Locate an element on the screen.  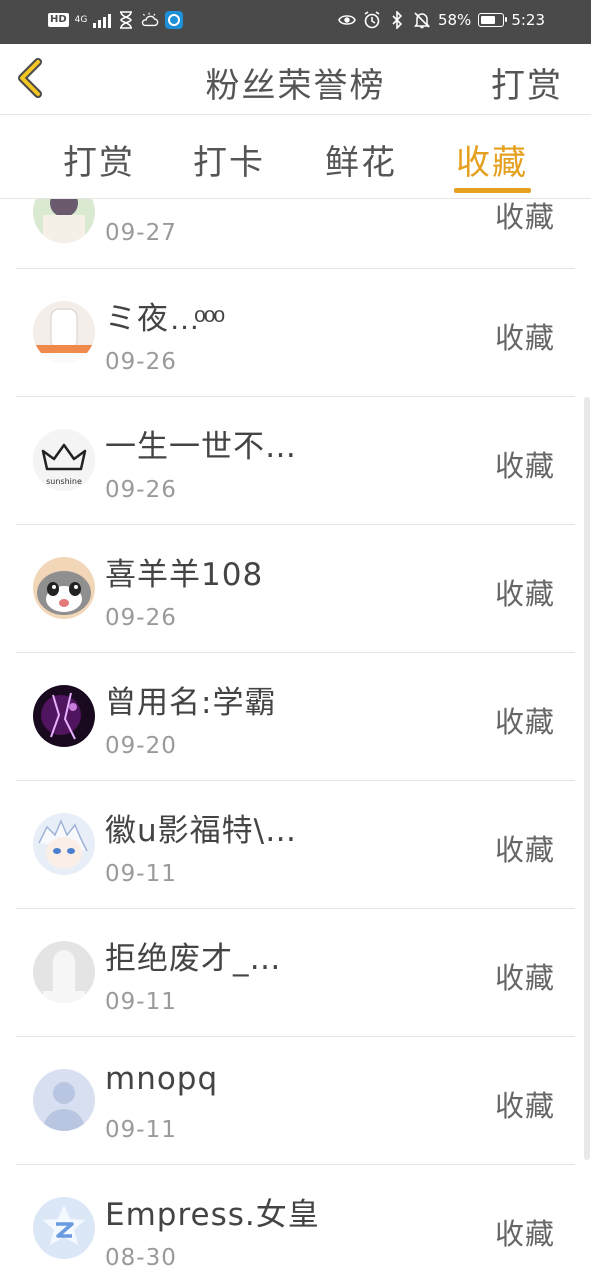
fan-date: 09-20 is located at coordinates (141, 746).